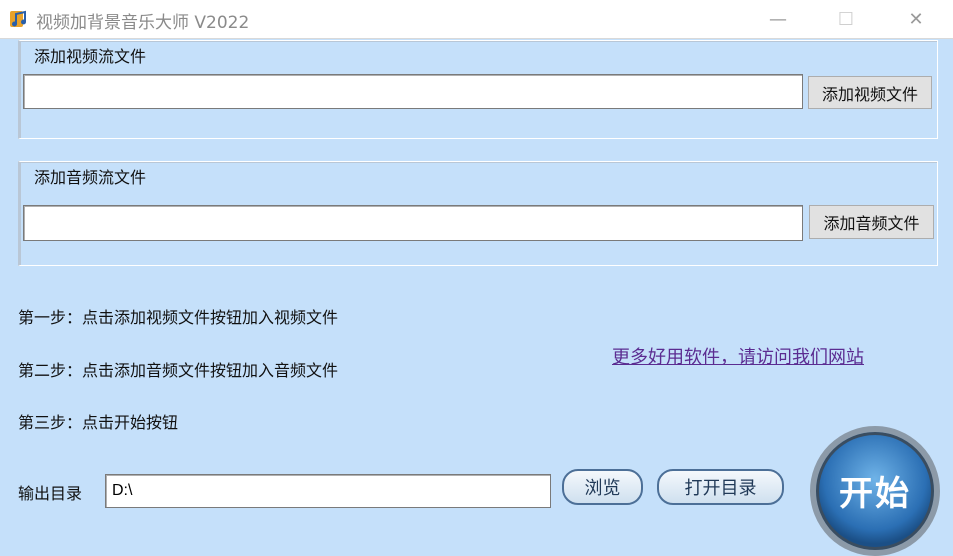 The image size is (953, 556). What do you see at coordinates (90, 55) in the screenshot?
I see `video-group-legend: 添加视频流文件` at bounding box center [90, 55].